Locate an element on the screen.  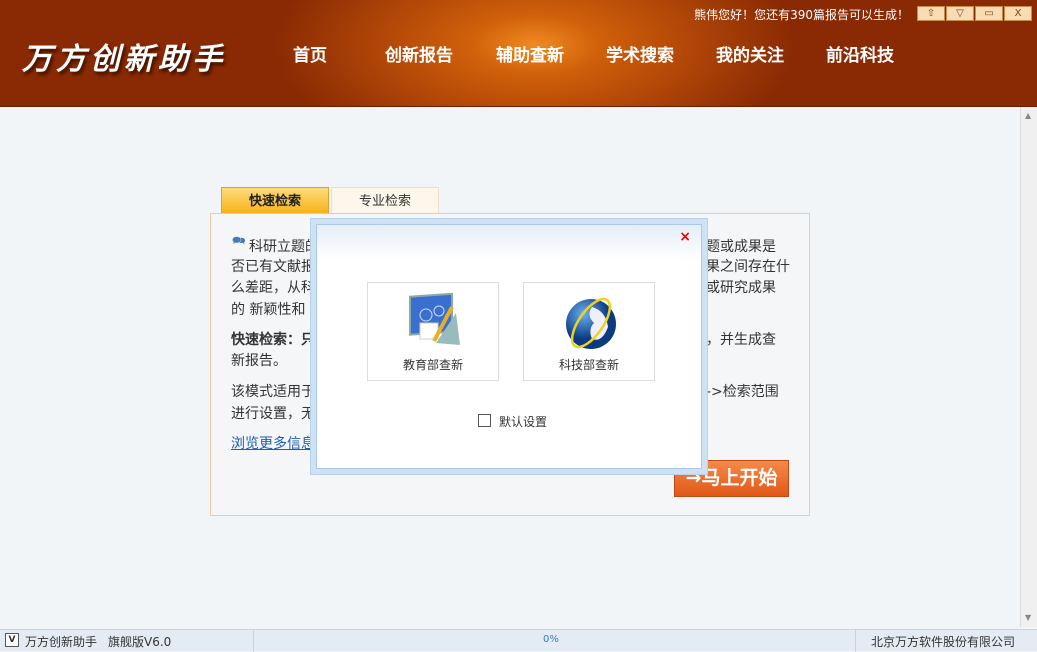
desc-text: 的 新颖性和 is located at coordinates (268, 310).